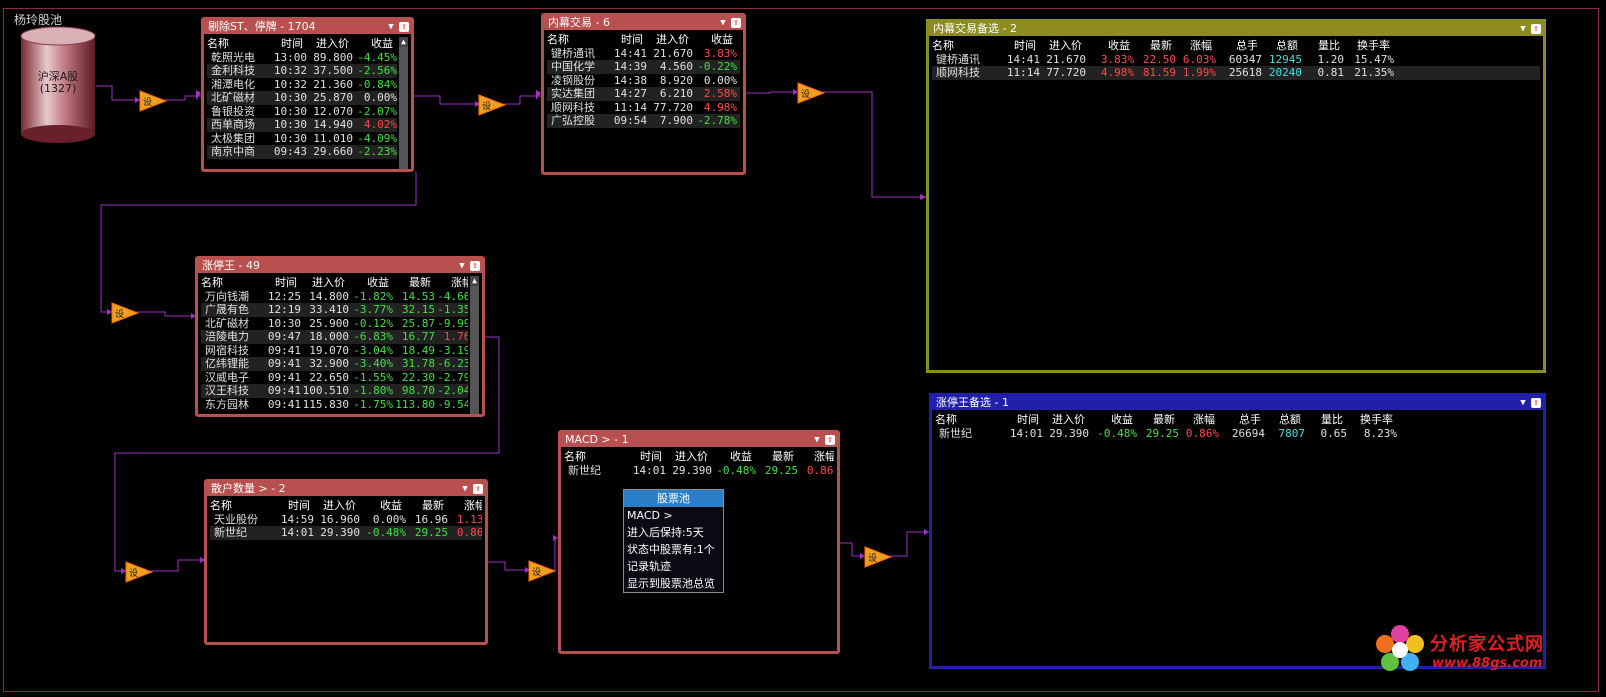 This screenshot has width=1606, height=697. I want to click on popup-item-condition: MACD >, so click(673, 515).